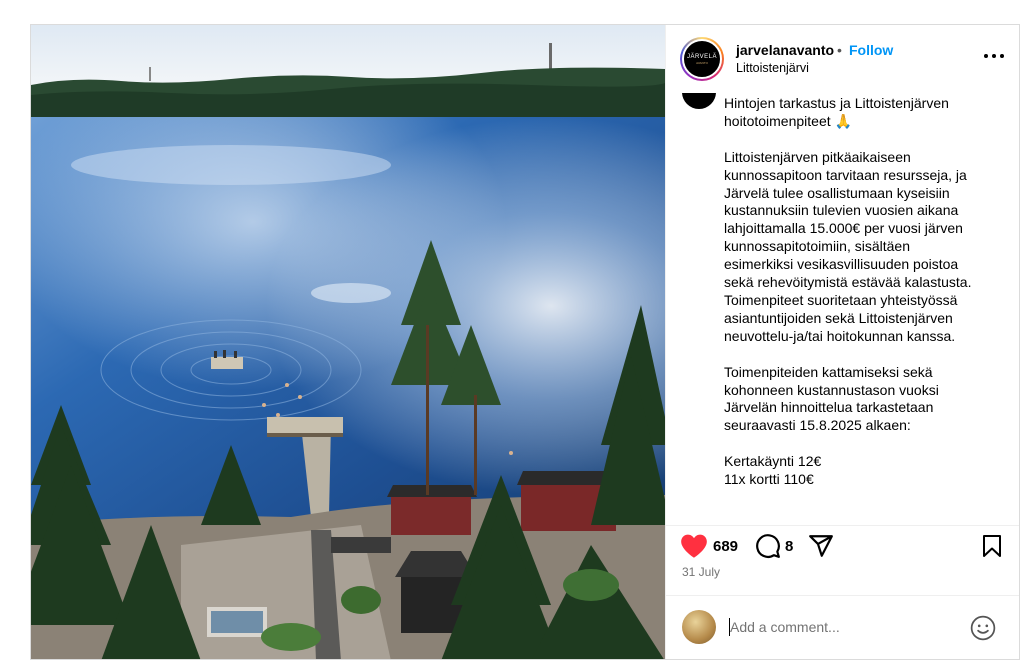 The height and width of the screenshot is (670, 1024). I want to click on profile-avatar: JÄRVELÄ AVANTO, so click(702, 59).